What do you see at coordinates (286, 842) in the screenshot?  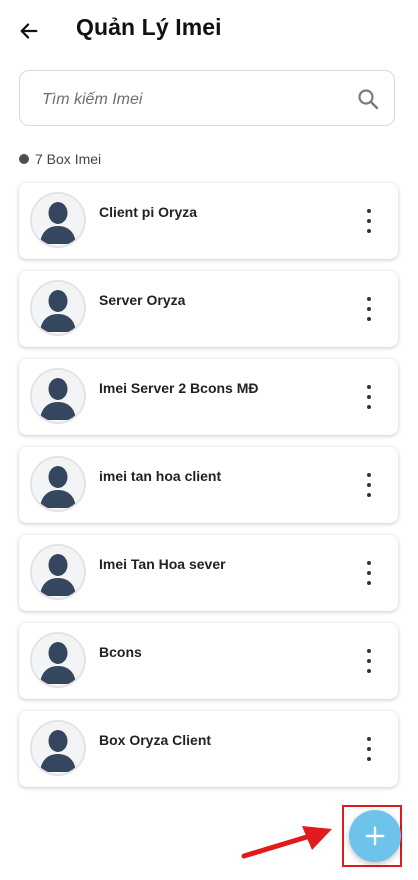 I see `red-arrow-annotation-icon` at bounding box center [286, 842].